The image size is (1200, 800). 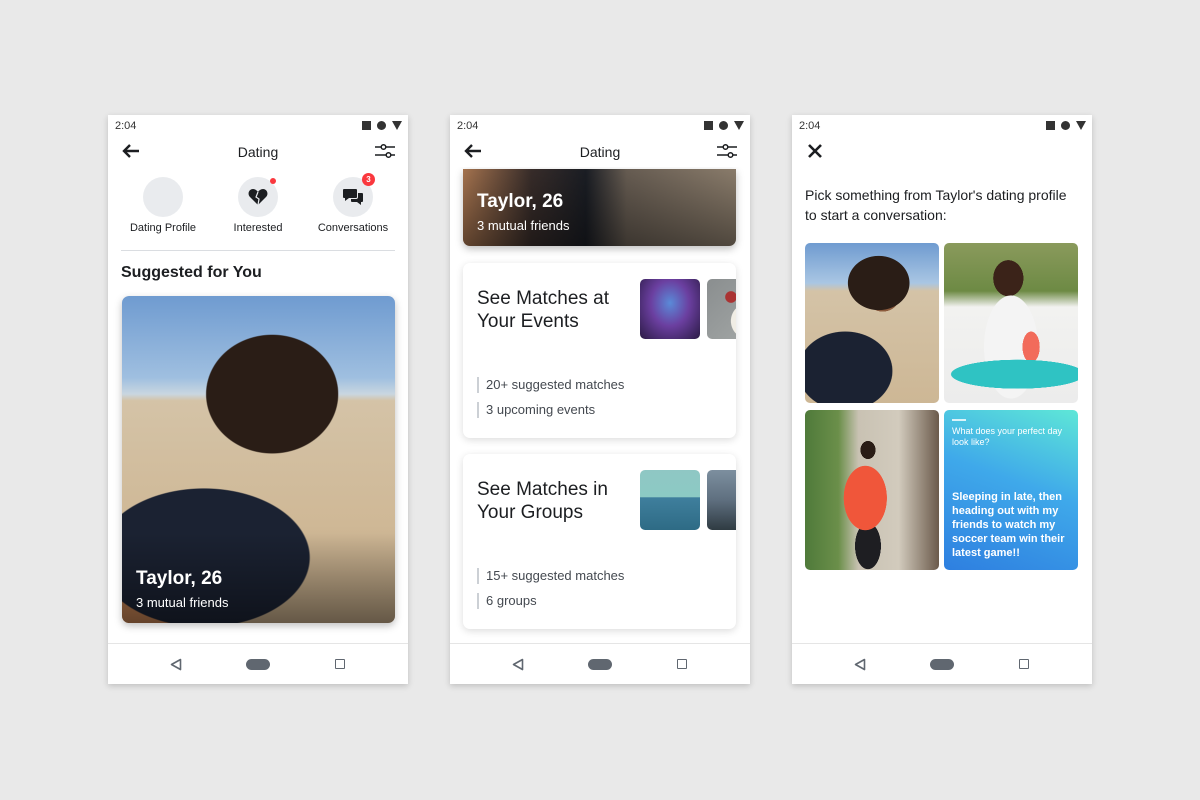 What do you see at coordinates (368, 179) in the screenshot?
I see `unread-badge: 3` at bounding box center [368, 179].